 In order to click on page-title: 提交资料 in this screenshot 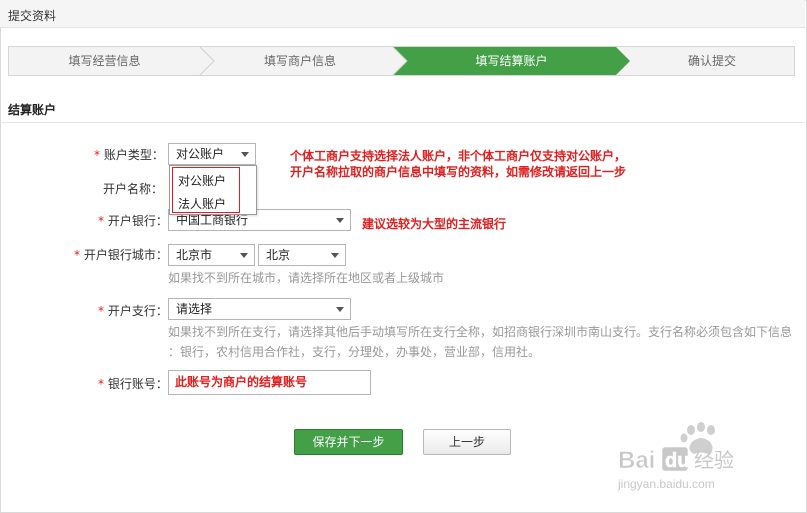, I will do `click(32, 16)`.